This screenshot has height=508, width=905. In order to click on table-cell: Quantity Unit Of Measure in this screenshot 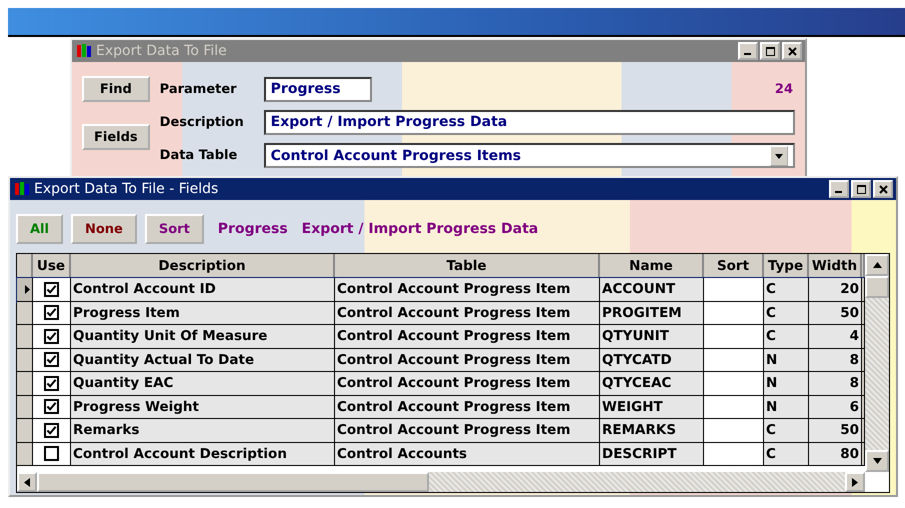, I will do `click(203, 336)`.